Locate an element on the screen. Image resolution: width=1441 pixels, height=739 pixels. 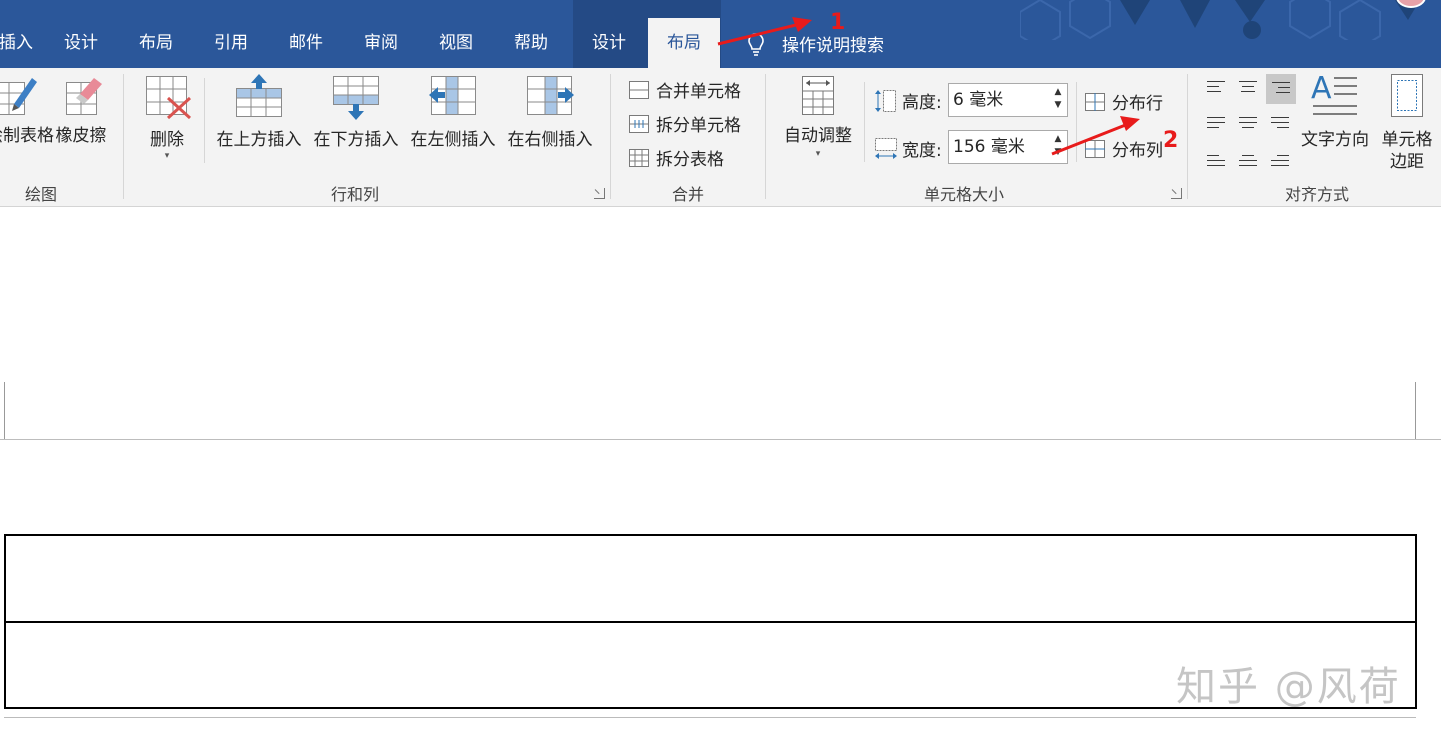
eraser-icon is located at coordinates (84, 96).